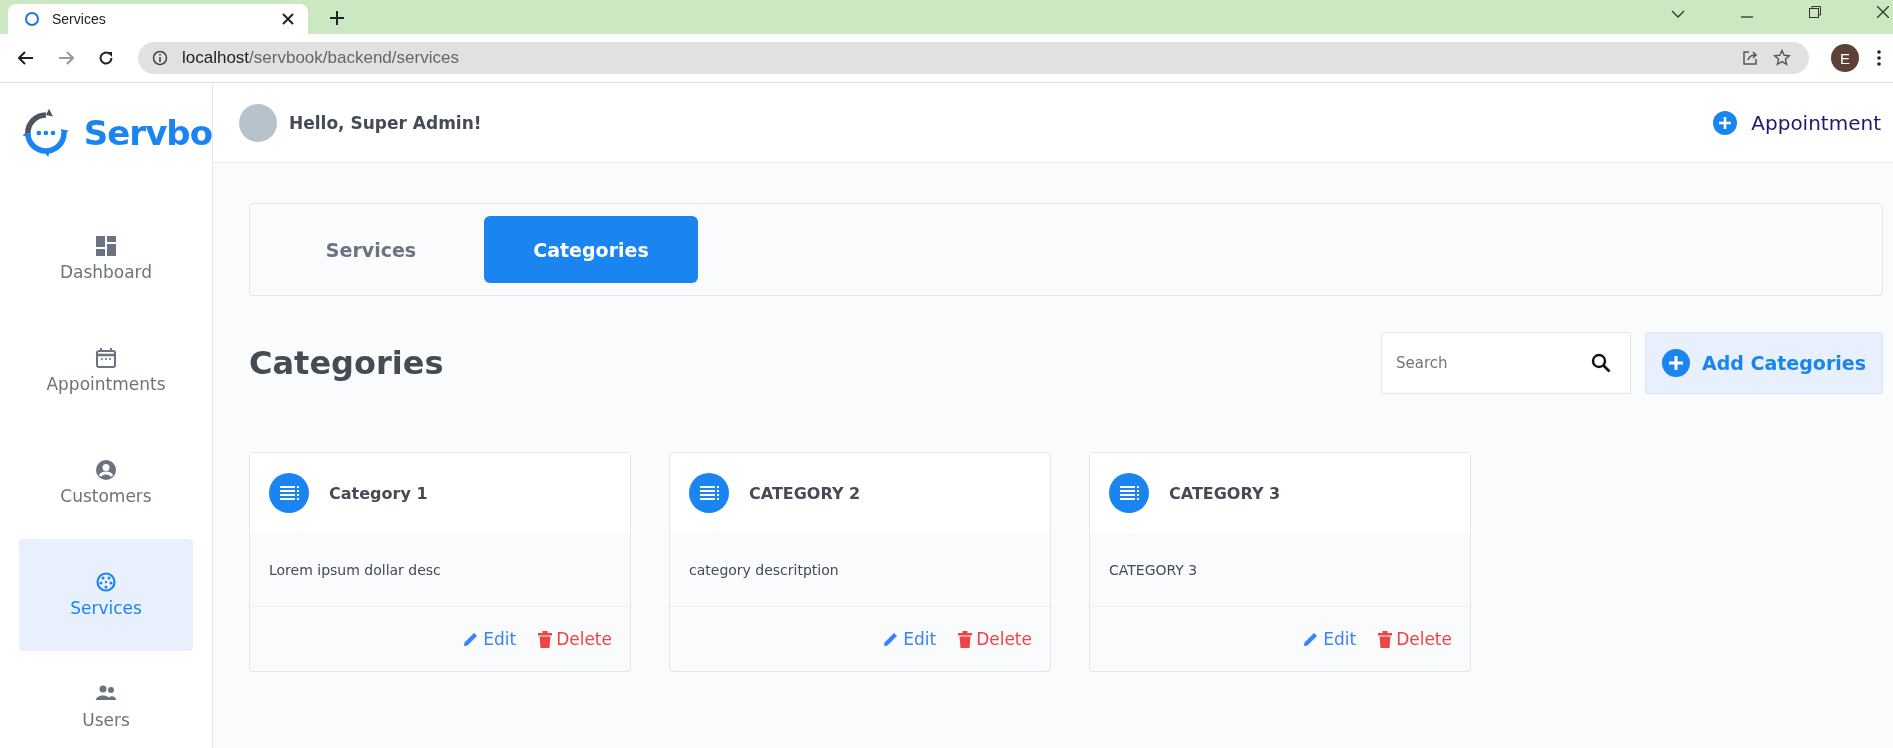 This screenshot has width=1893, height=748. What do you see at coordinates (106, 58) in the screenshot?
I see `reload-icon` at bounding box center [106, 58].